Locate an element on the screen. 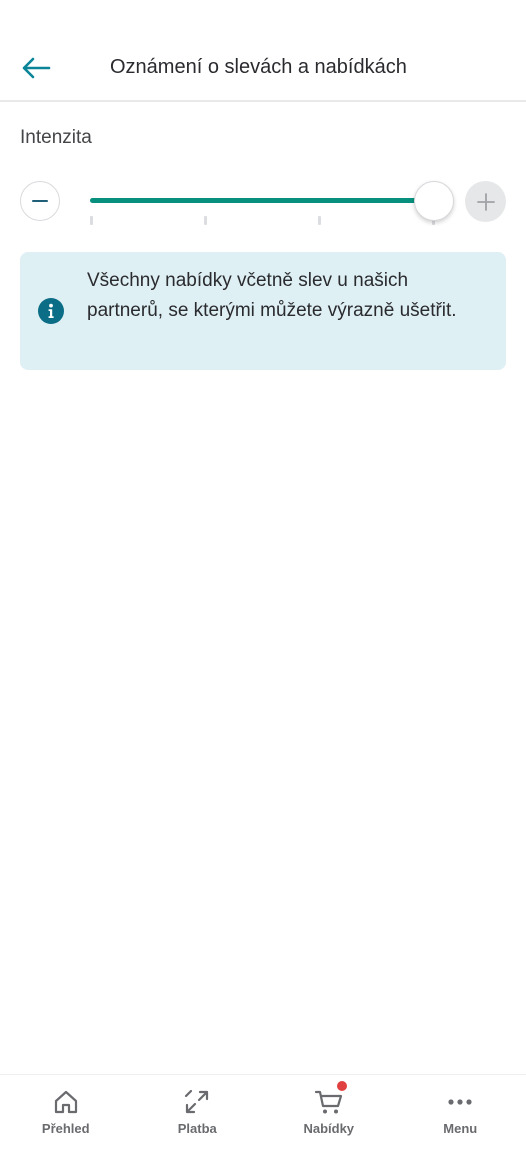 Image resolution: width=526 pixels, height=1168 pixels. nav-item-prehled: Přehled is located at coordinates (66, 1121).